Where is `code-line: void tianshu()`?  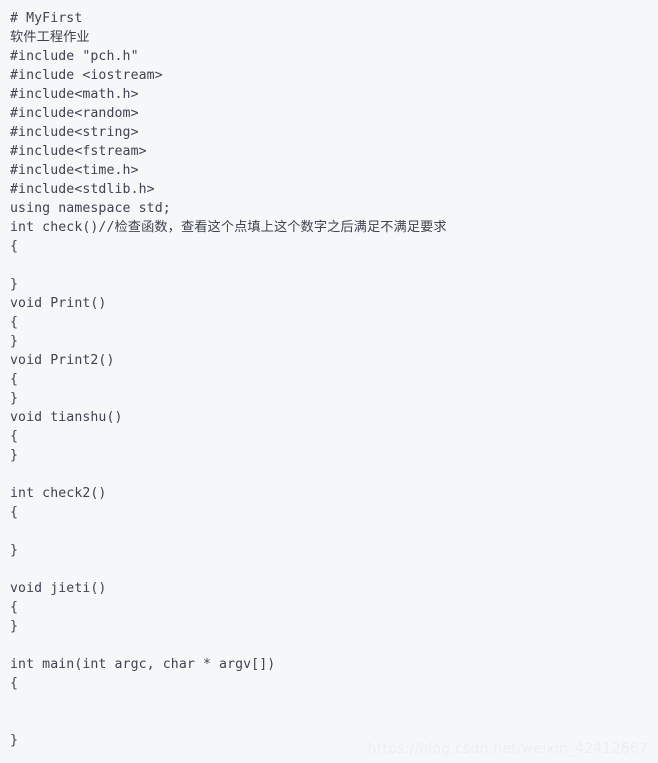 code-line: void tianshu() is located at coordinates (66, 417).